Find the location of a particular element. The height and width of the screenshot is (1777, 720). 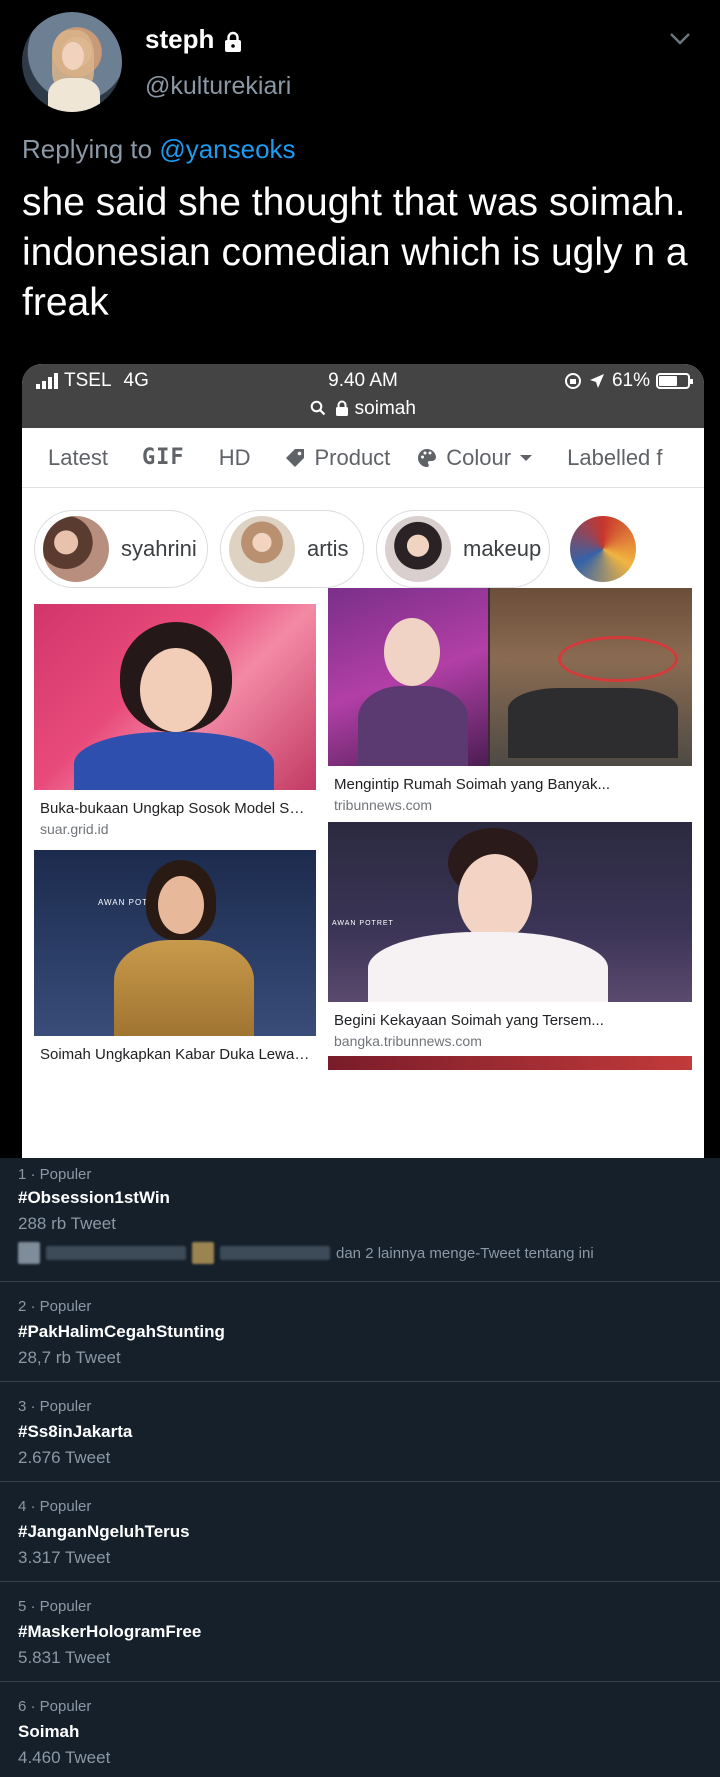

rotation-lock-icon is located at coordinates (572, 381).